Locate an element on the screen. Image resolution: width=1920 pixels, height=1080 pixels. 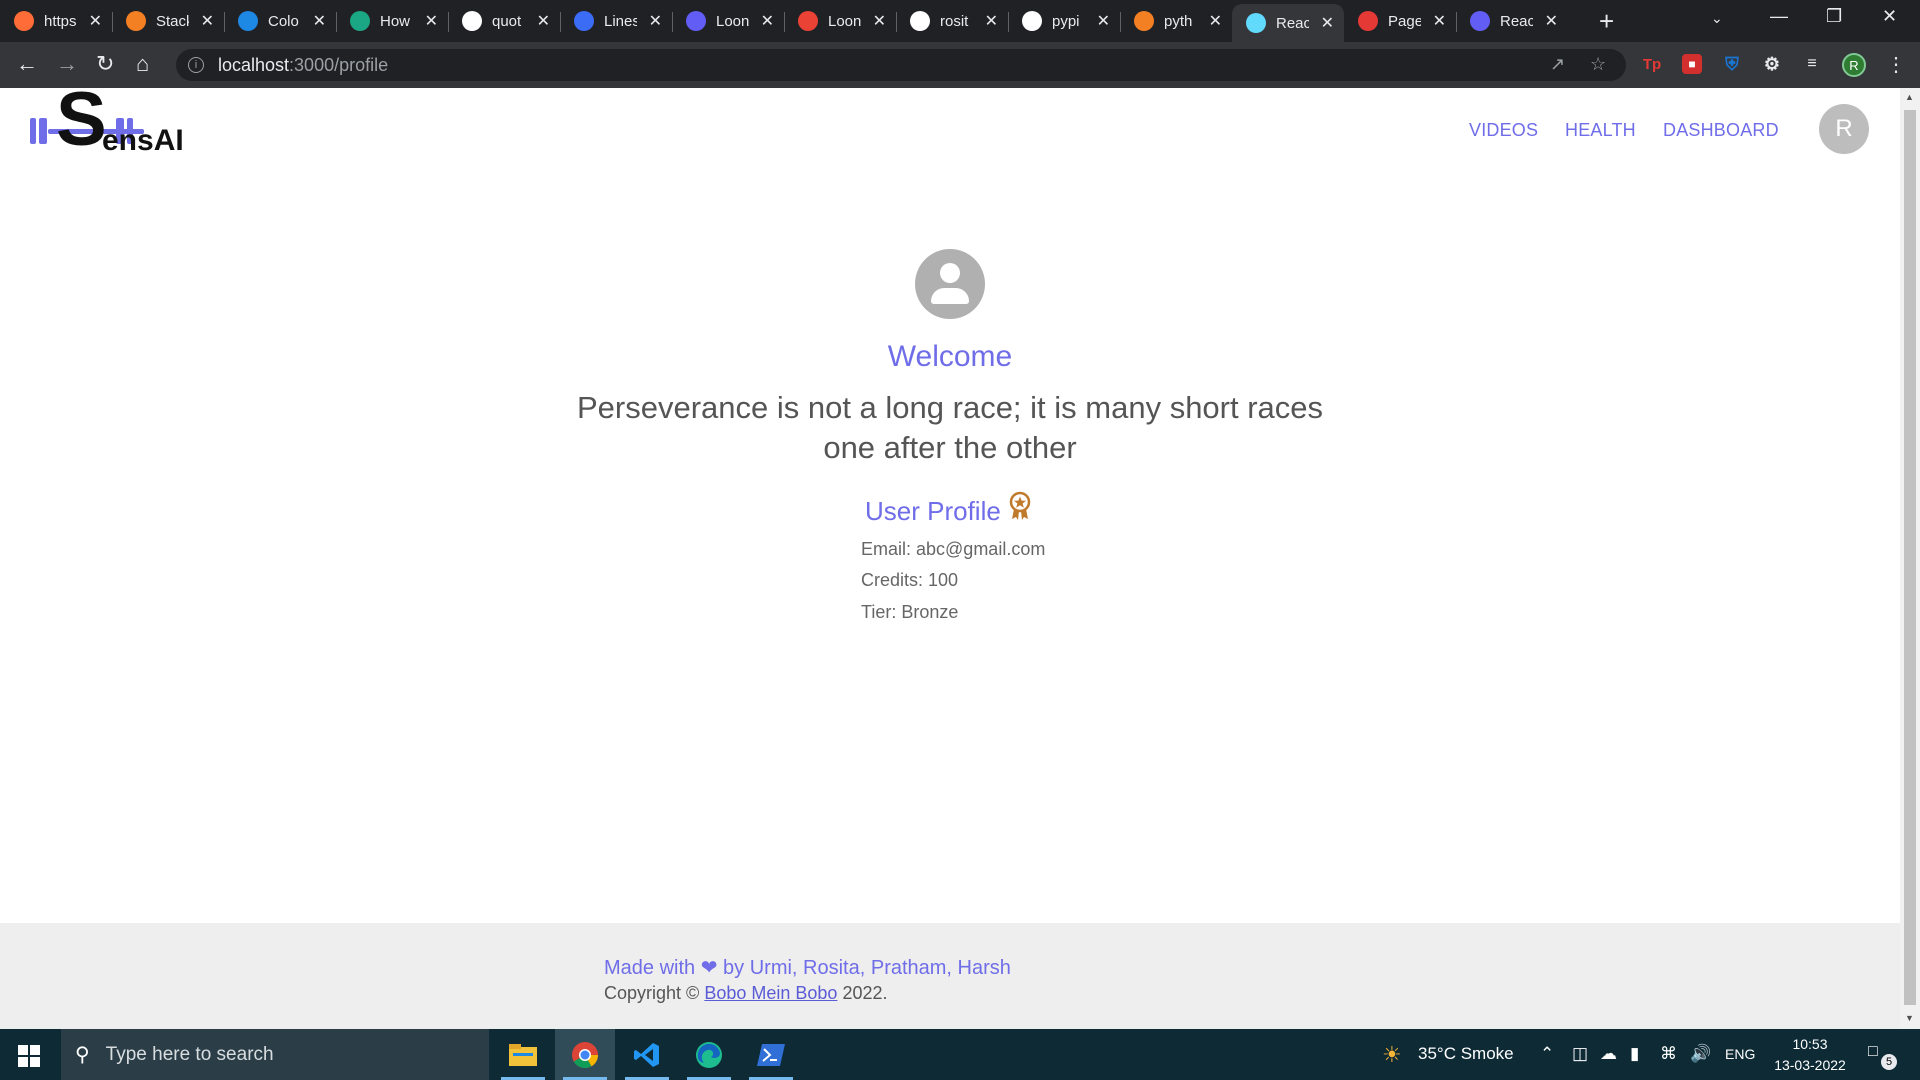
footer-made-with: Made with is located at coordinates (650, 968).